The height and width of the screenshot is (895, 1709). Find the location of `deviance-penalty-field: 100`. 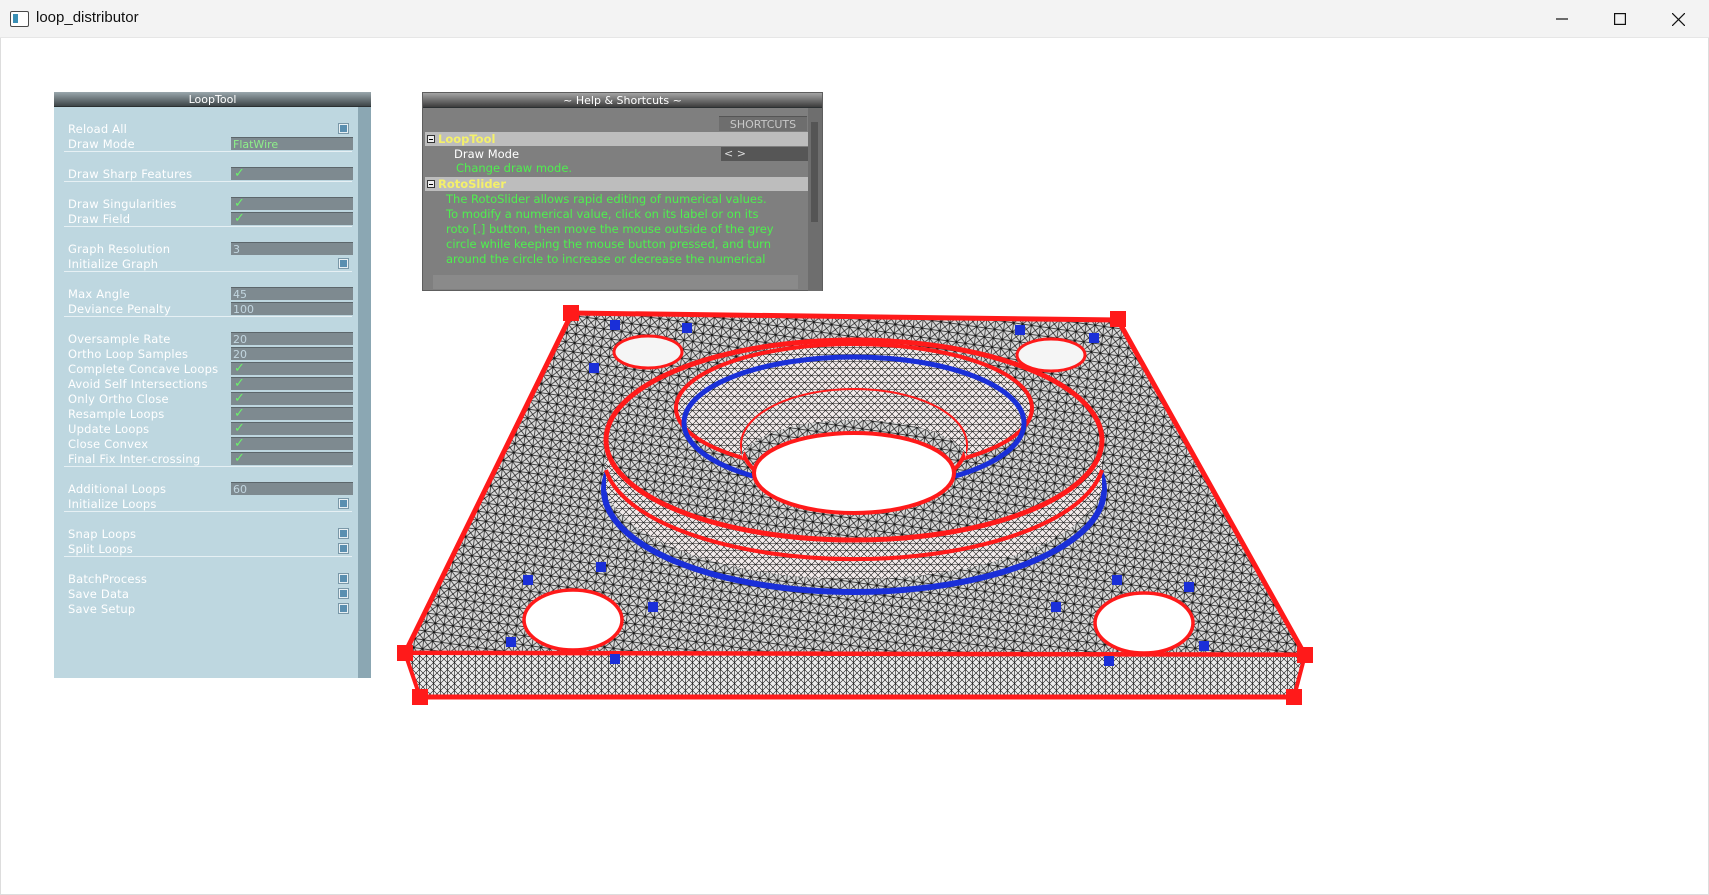

deviance-penalty-field: 100 is located at coordinates (292, 309).